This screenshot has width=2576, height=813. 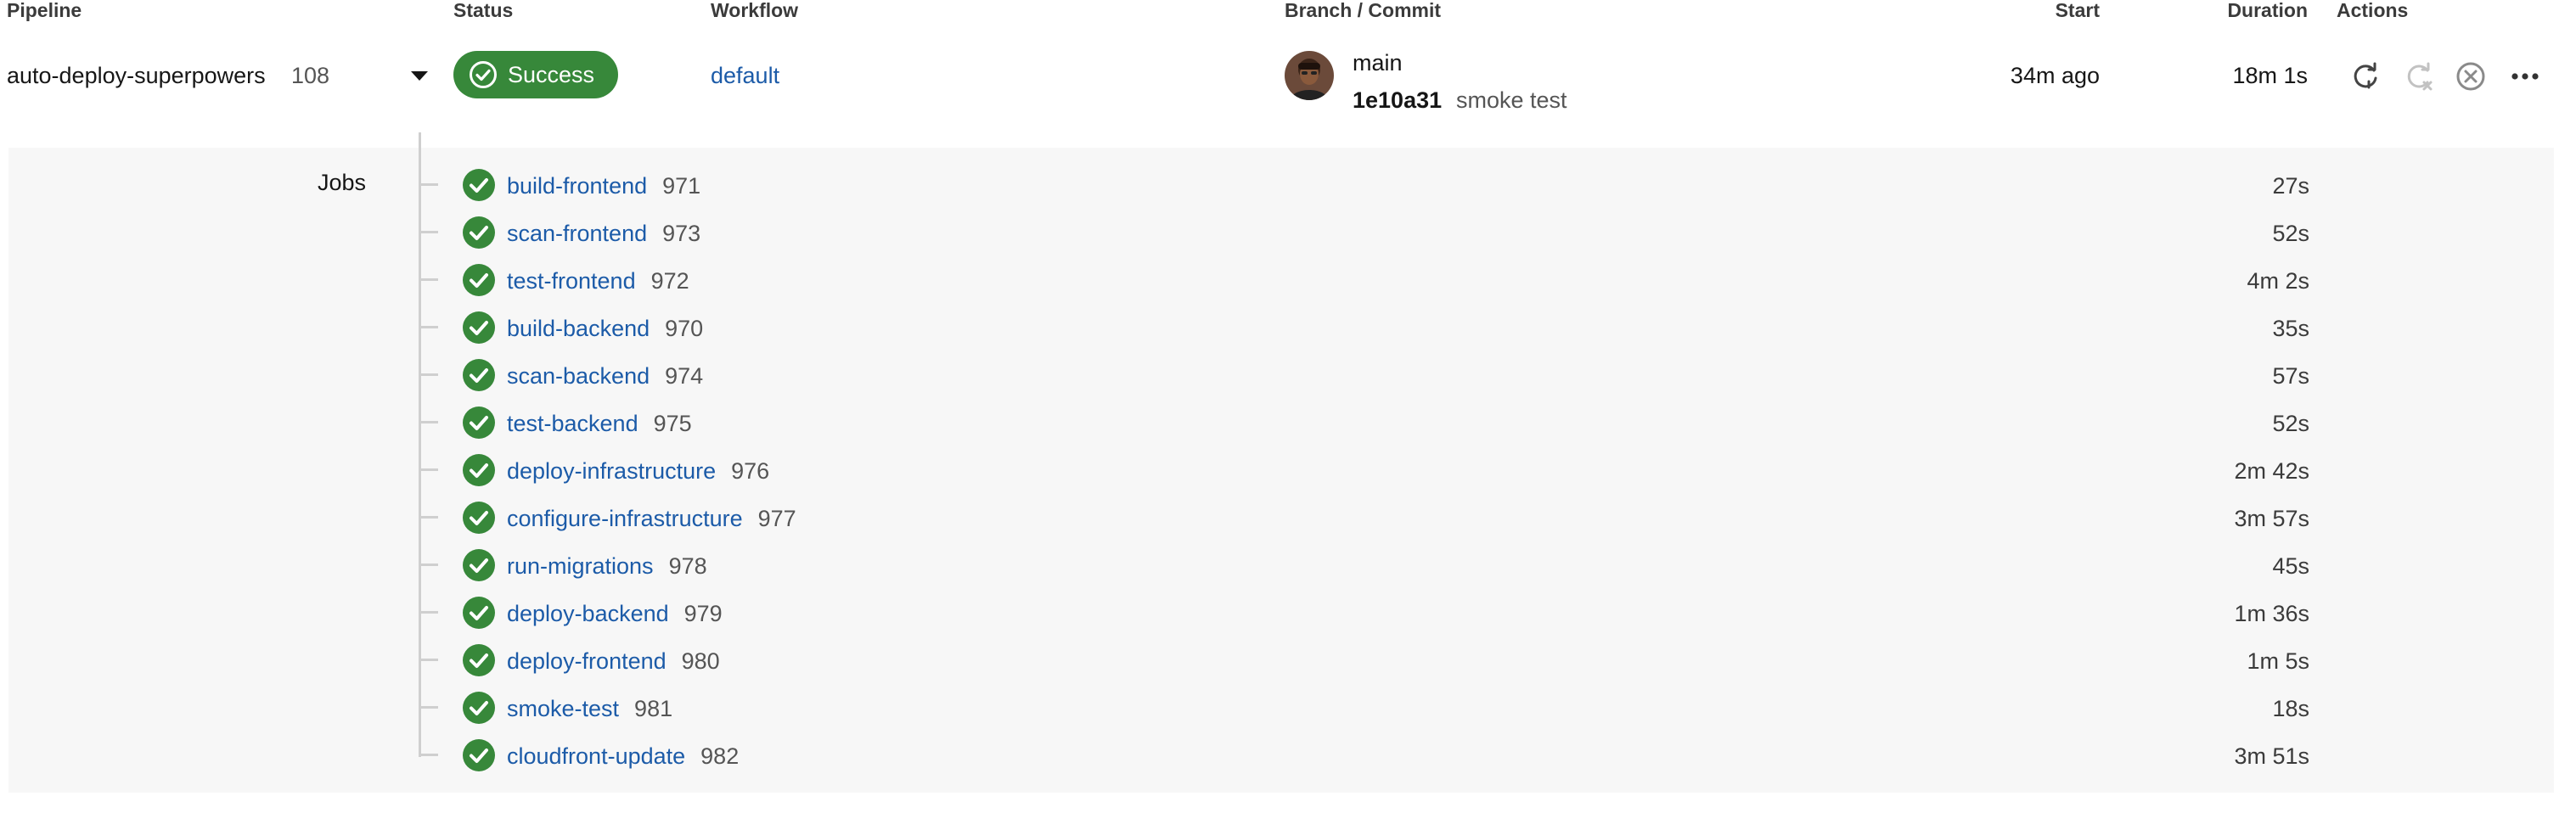 I want to click on branch-name: main, so click(x=1378, y=63).